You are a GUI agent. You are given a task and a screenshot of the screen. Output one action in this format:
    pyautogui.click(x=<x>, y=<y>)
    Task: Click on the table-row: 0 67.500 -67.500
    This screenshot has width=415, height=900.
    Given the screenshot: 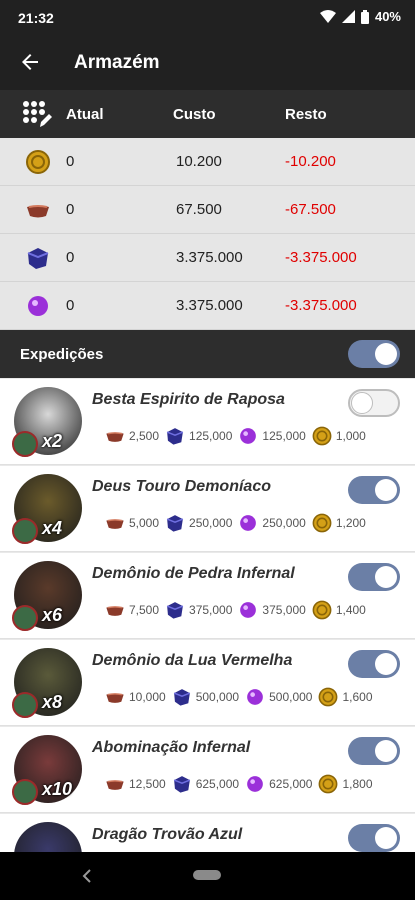 What is the action you would take?
    pyautogui.click(x=207, y=210)
    